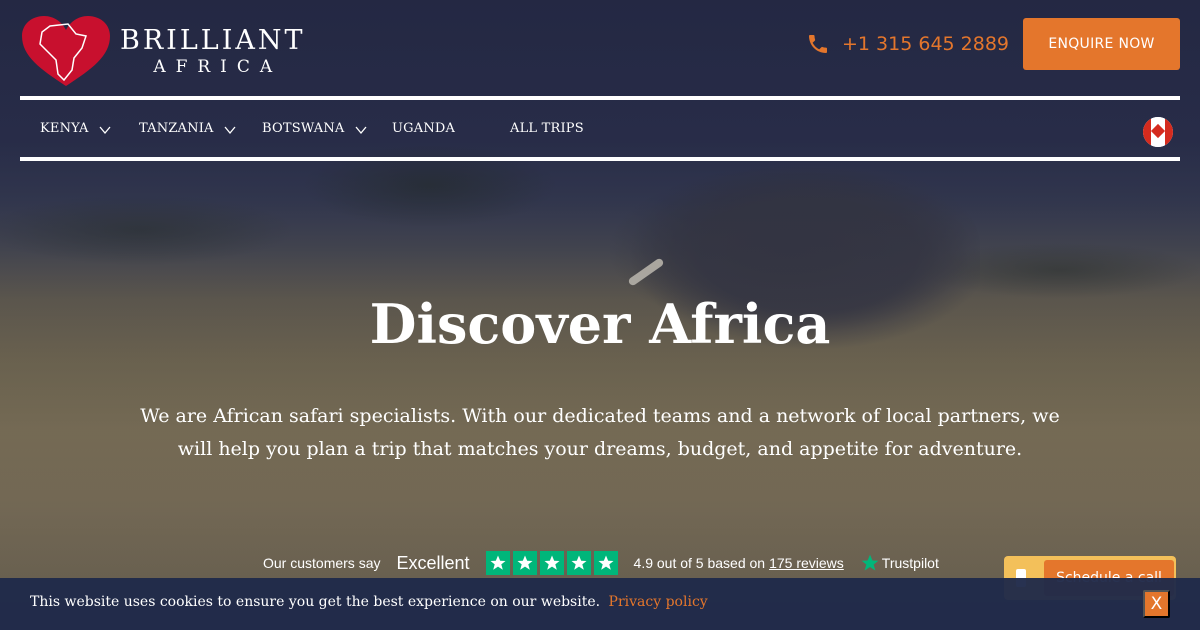 This screenshot has width=1200, height=630. Describe the element at coordinates (1156, 604) in the screenshot. I see `cookie-close-button: X` at that location.